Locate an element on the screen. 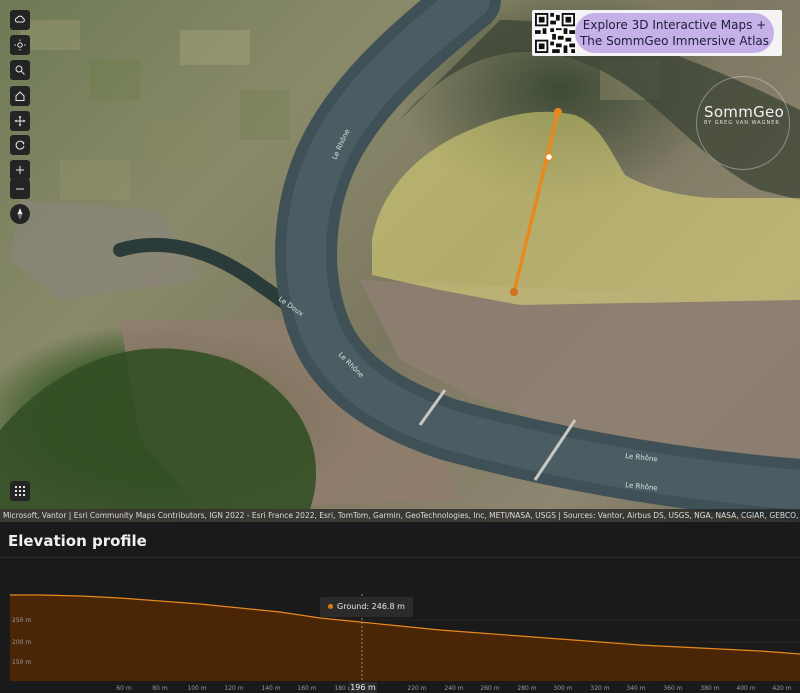 This screenshot has height=693, width=800. elevation-tooltip: Ground: 246.8 m is located at coordinates (366, 607).